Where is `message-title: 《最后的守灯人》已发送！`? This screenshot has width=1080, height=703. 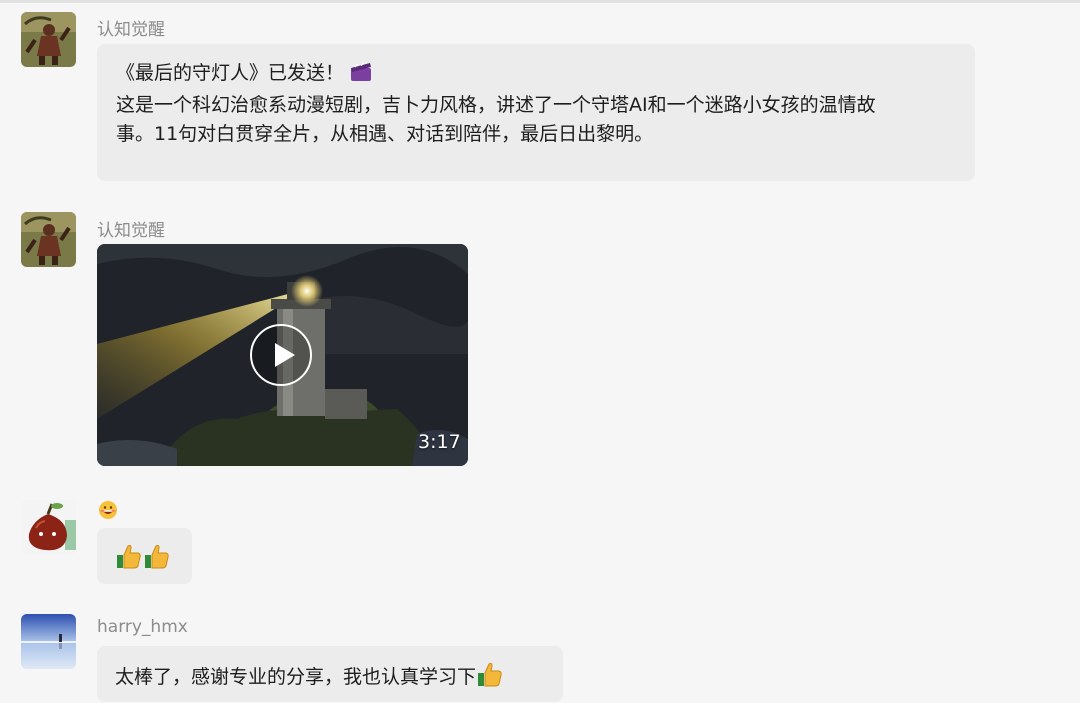
message-title: 《最后的守灯人》已发送！ is located at coordinates (230, 73).